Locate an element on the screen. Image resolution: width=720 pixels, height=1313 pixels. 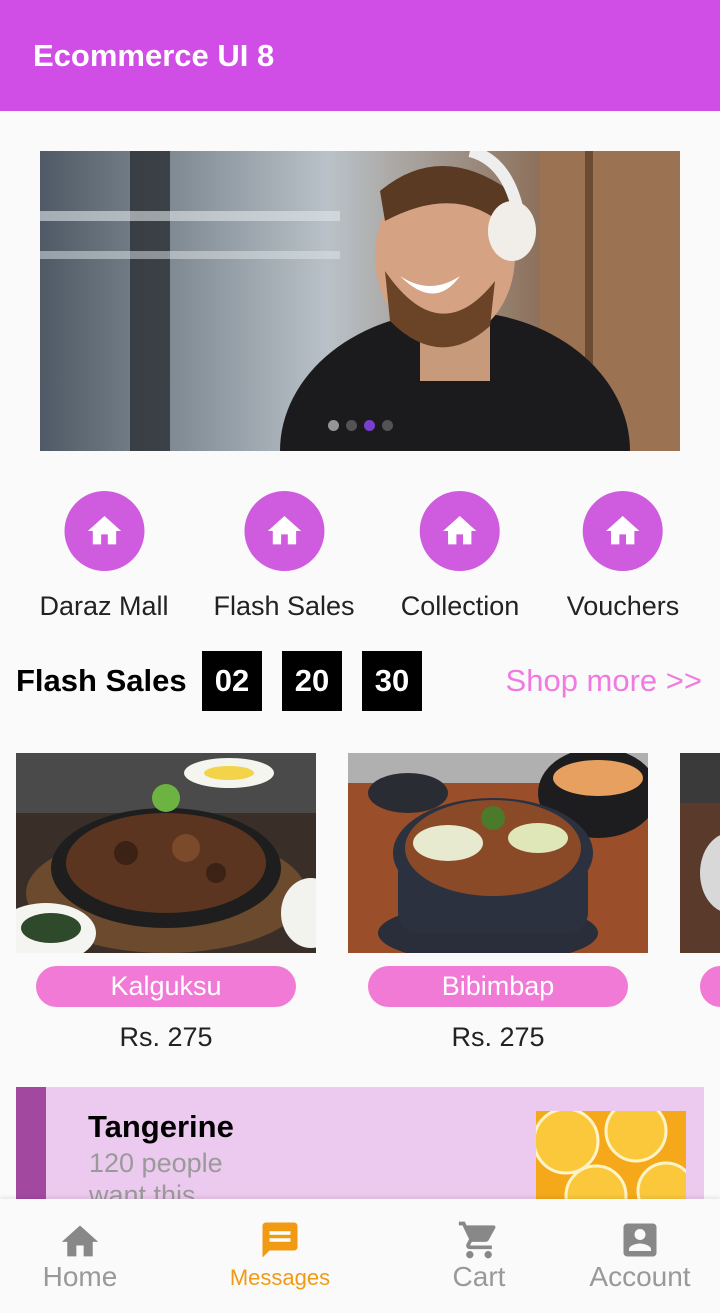
nav-cart: Cart is located at coordinates (479, 1256).